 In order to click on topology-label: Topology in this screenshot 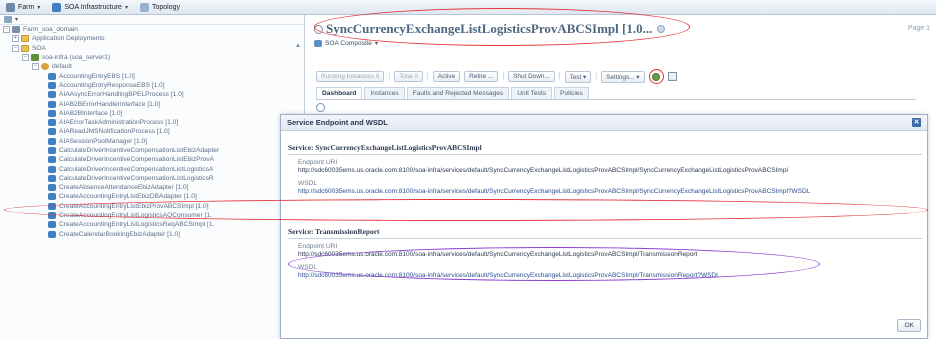, I will do `click(165, 7)`.